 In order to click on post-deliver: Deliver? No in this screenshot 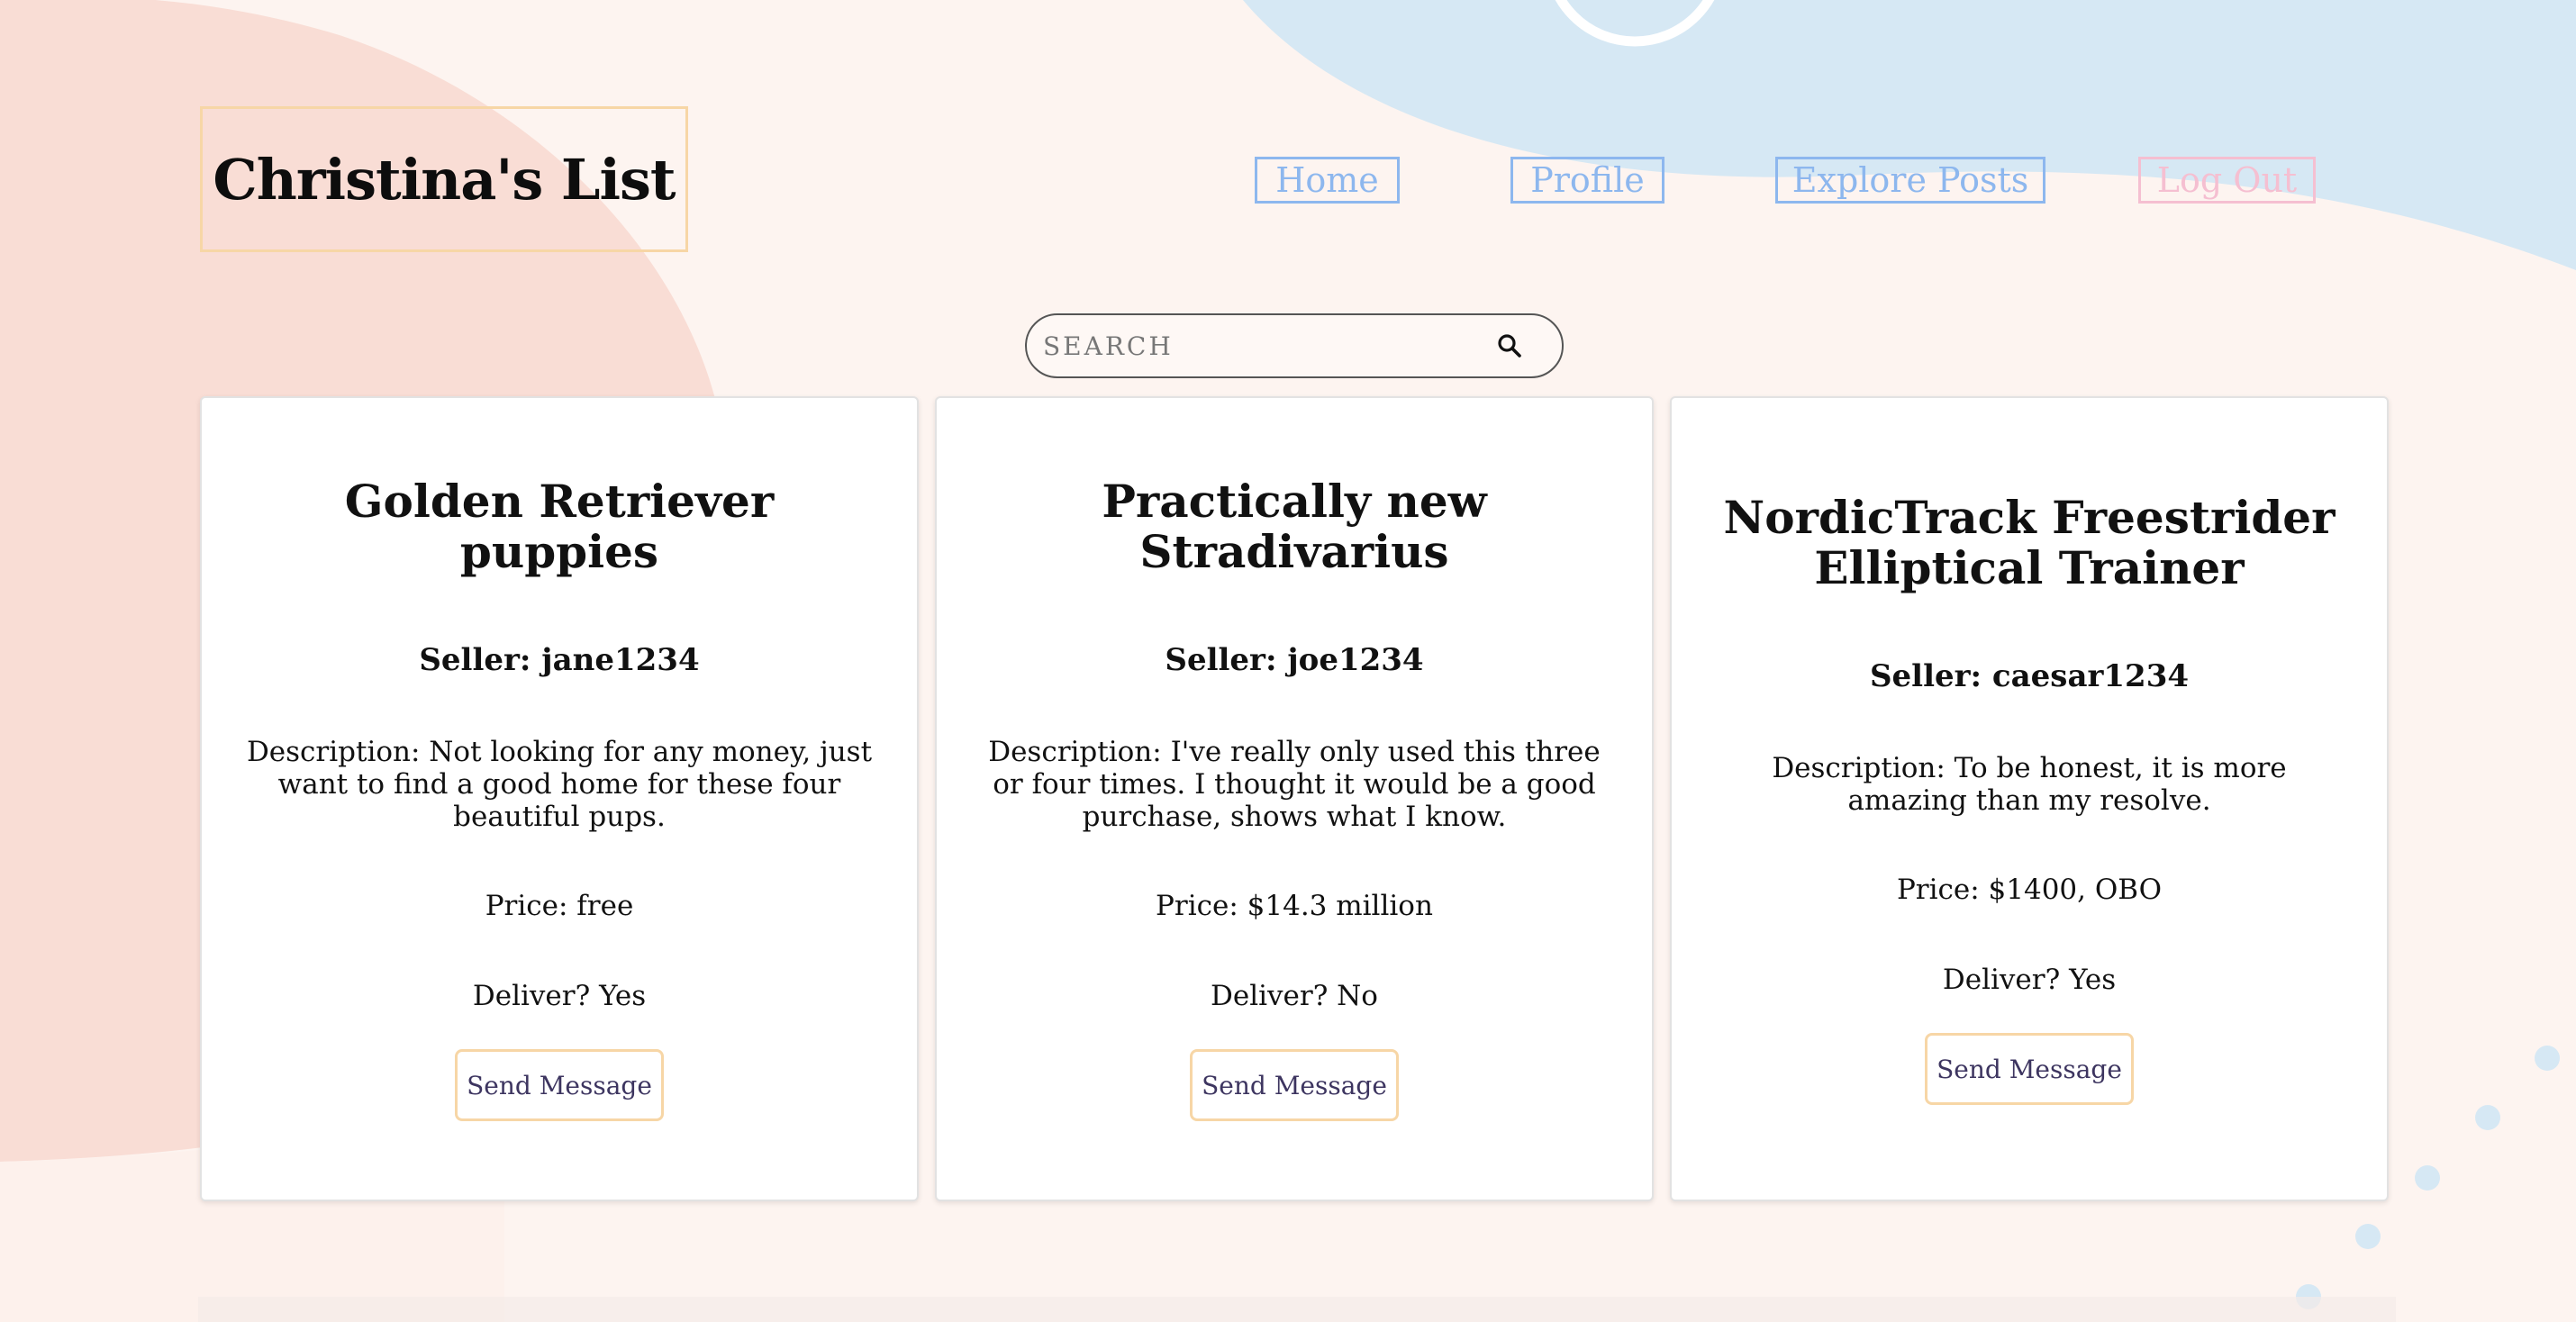, I will do `click(1294, 996)`.